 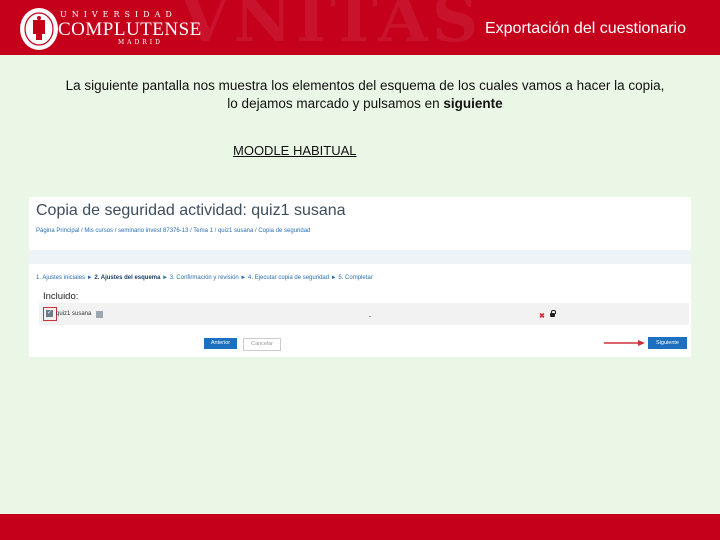 What do you see at coordinates (39, 29) in the screenshot?
I see `university-seal-icon` at bounding box center [39, 29].